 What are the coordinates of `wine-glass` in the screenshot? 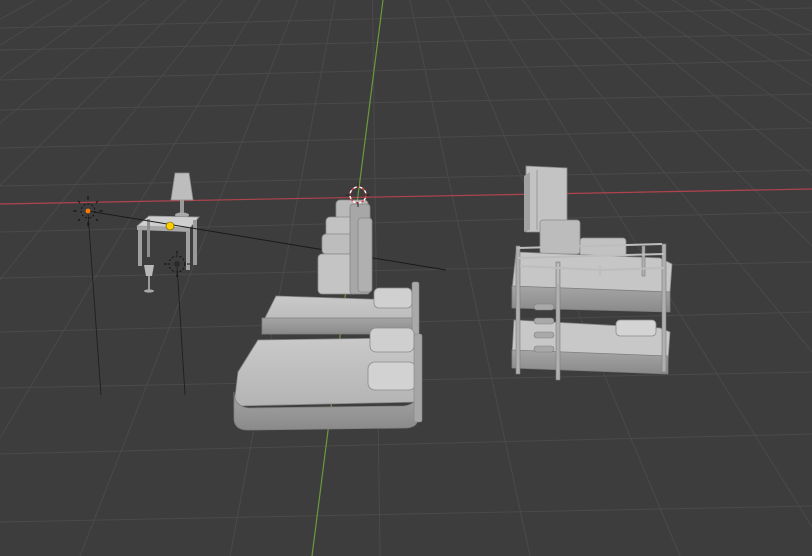 It's located at (149, 279).